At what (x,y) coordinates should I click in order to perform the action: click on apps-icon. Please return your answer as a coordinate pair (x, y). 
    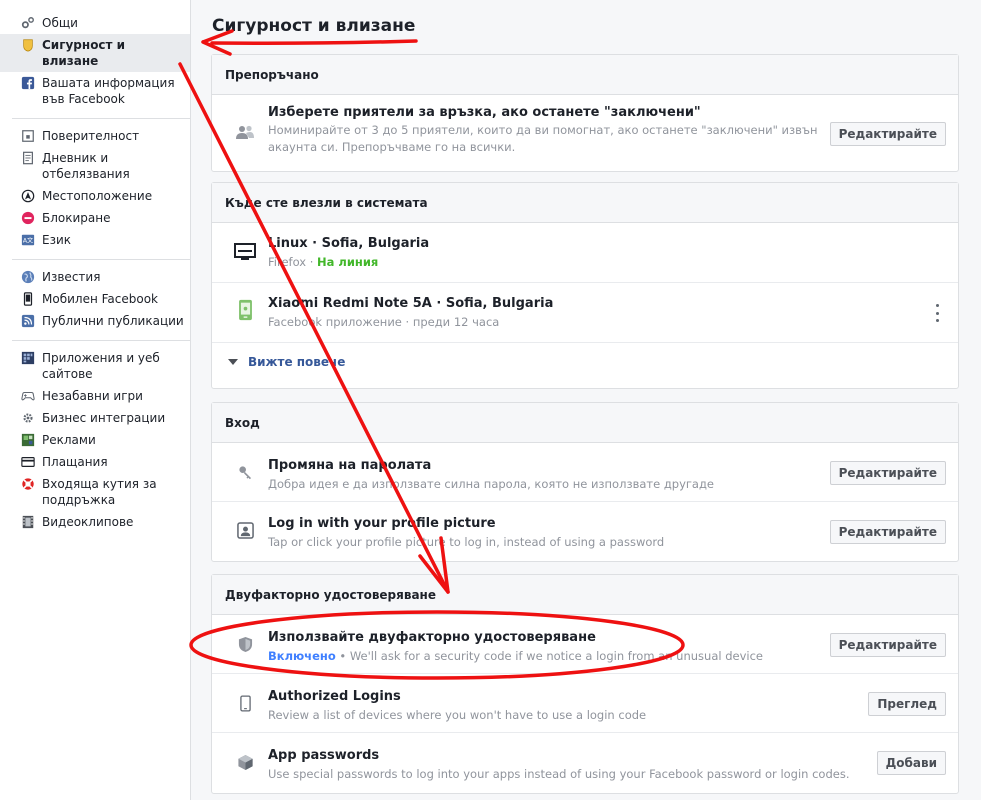
    Looking at the image, I should click on (28, 358).